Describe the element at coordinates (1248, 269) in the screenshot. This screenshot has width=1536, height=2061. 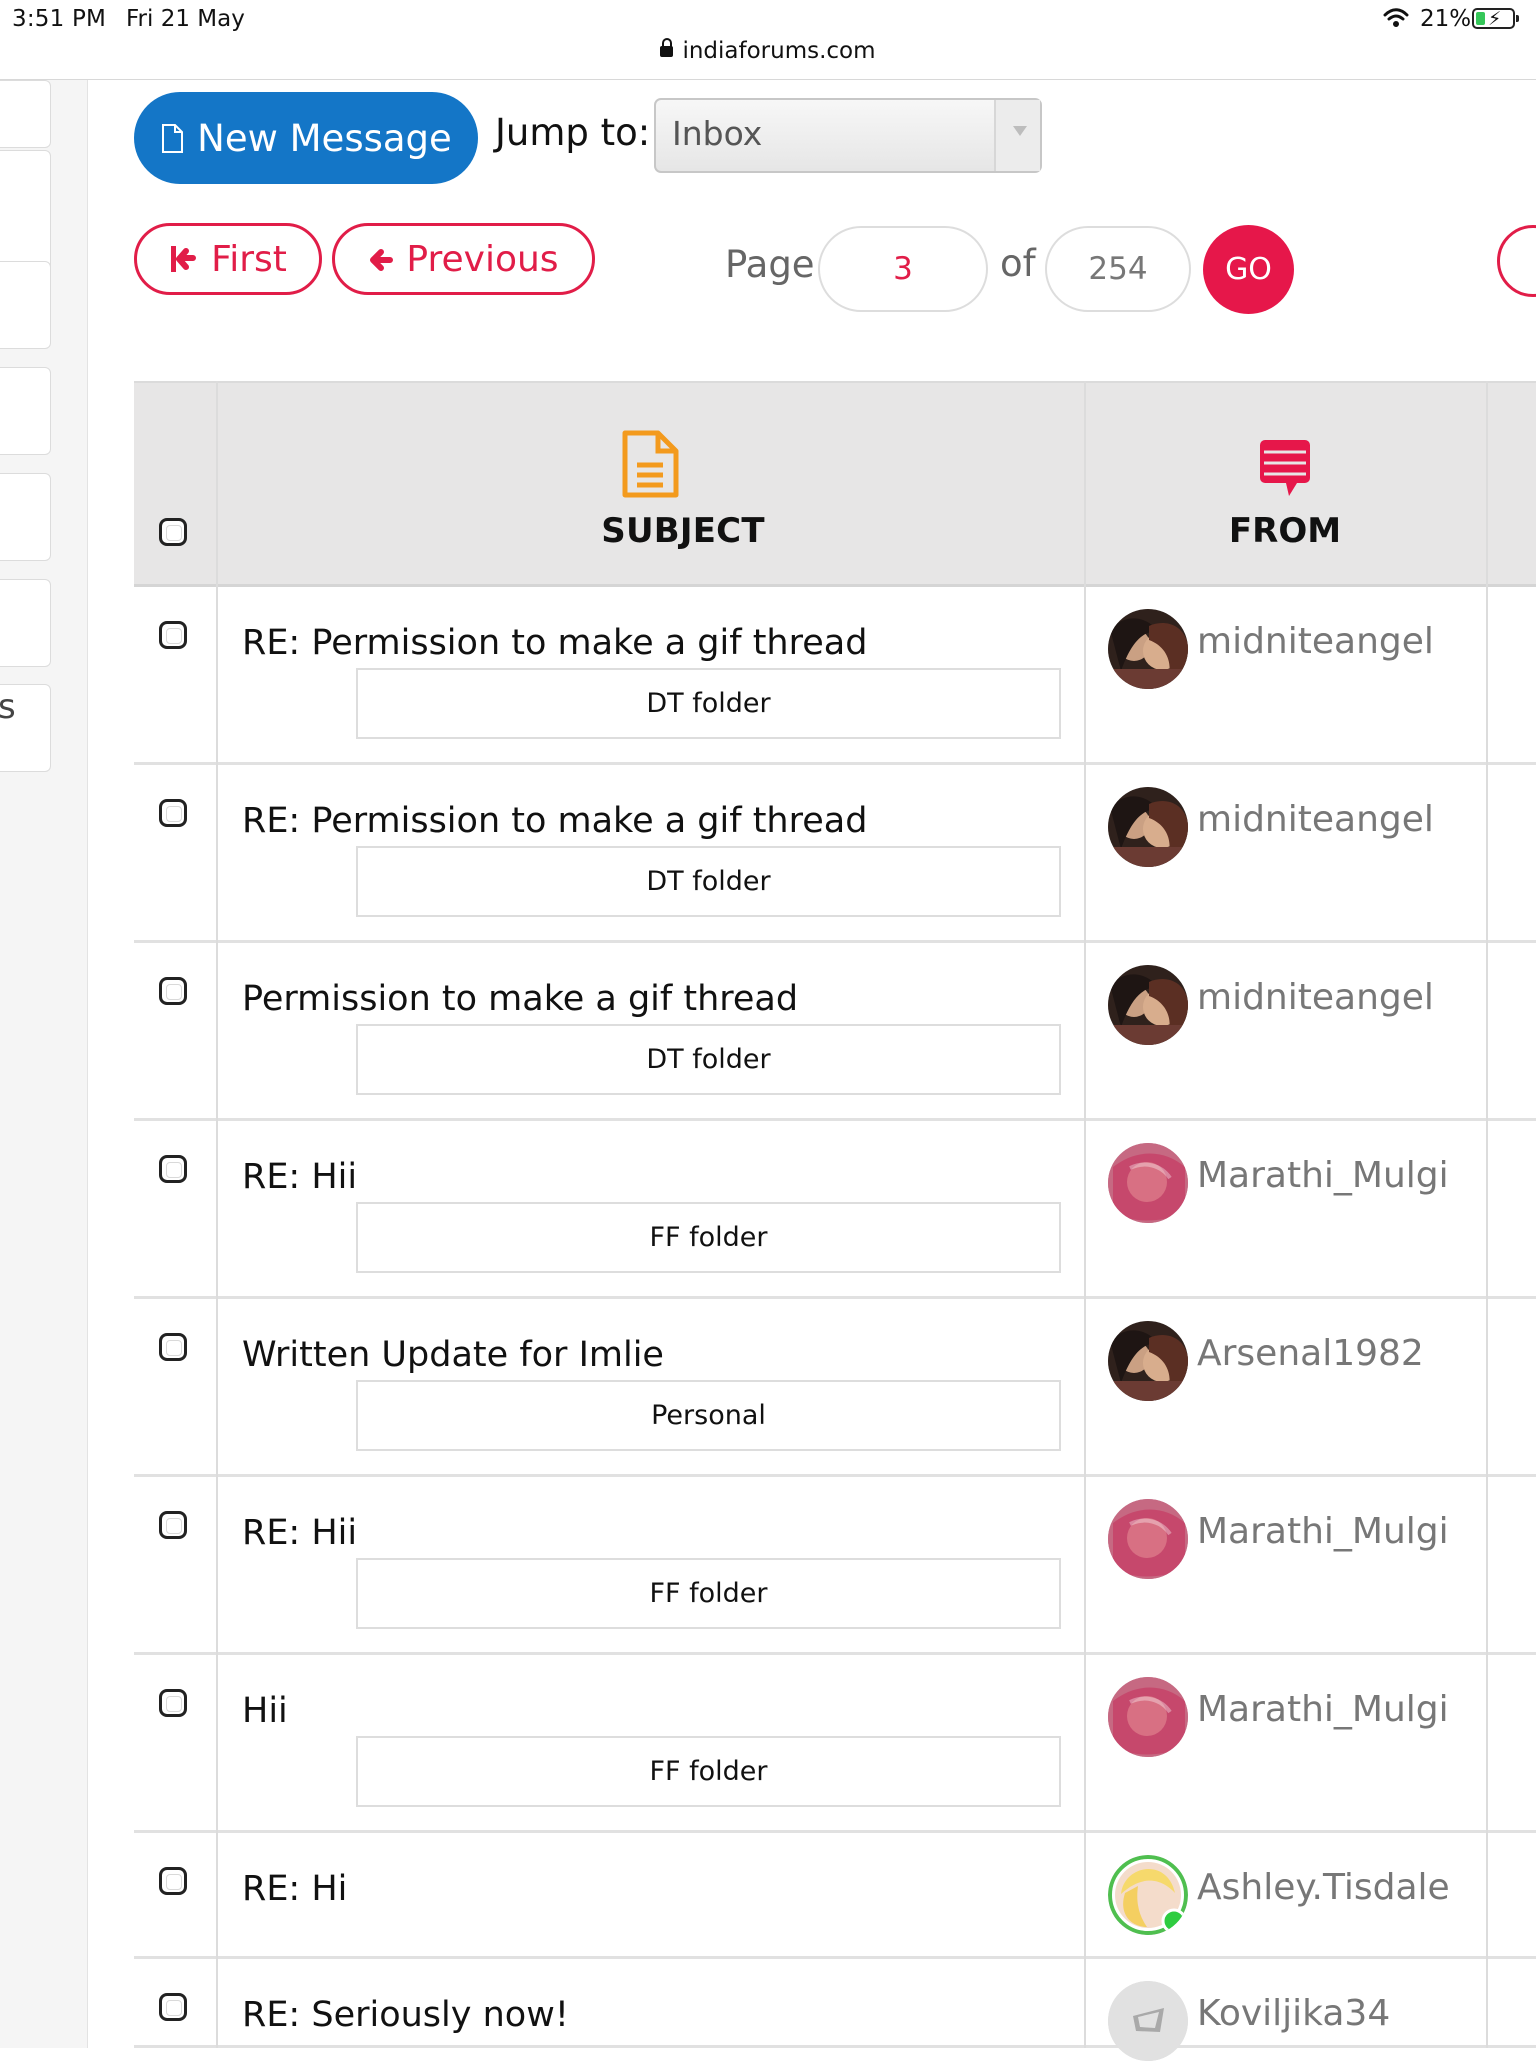
I see `go-button: GO` at that location.